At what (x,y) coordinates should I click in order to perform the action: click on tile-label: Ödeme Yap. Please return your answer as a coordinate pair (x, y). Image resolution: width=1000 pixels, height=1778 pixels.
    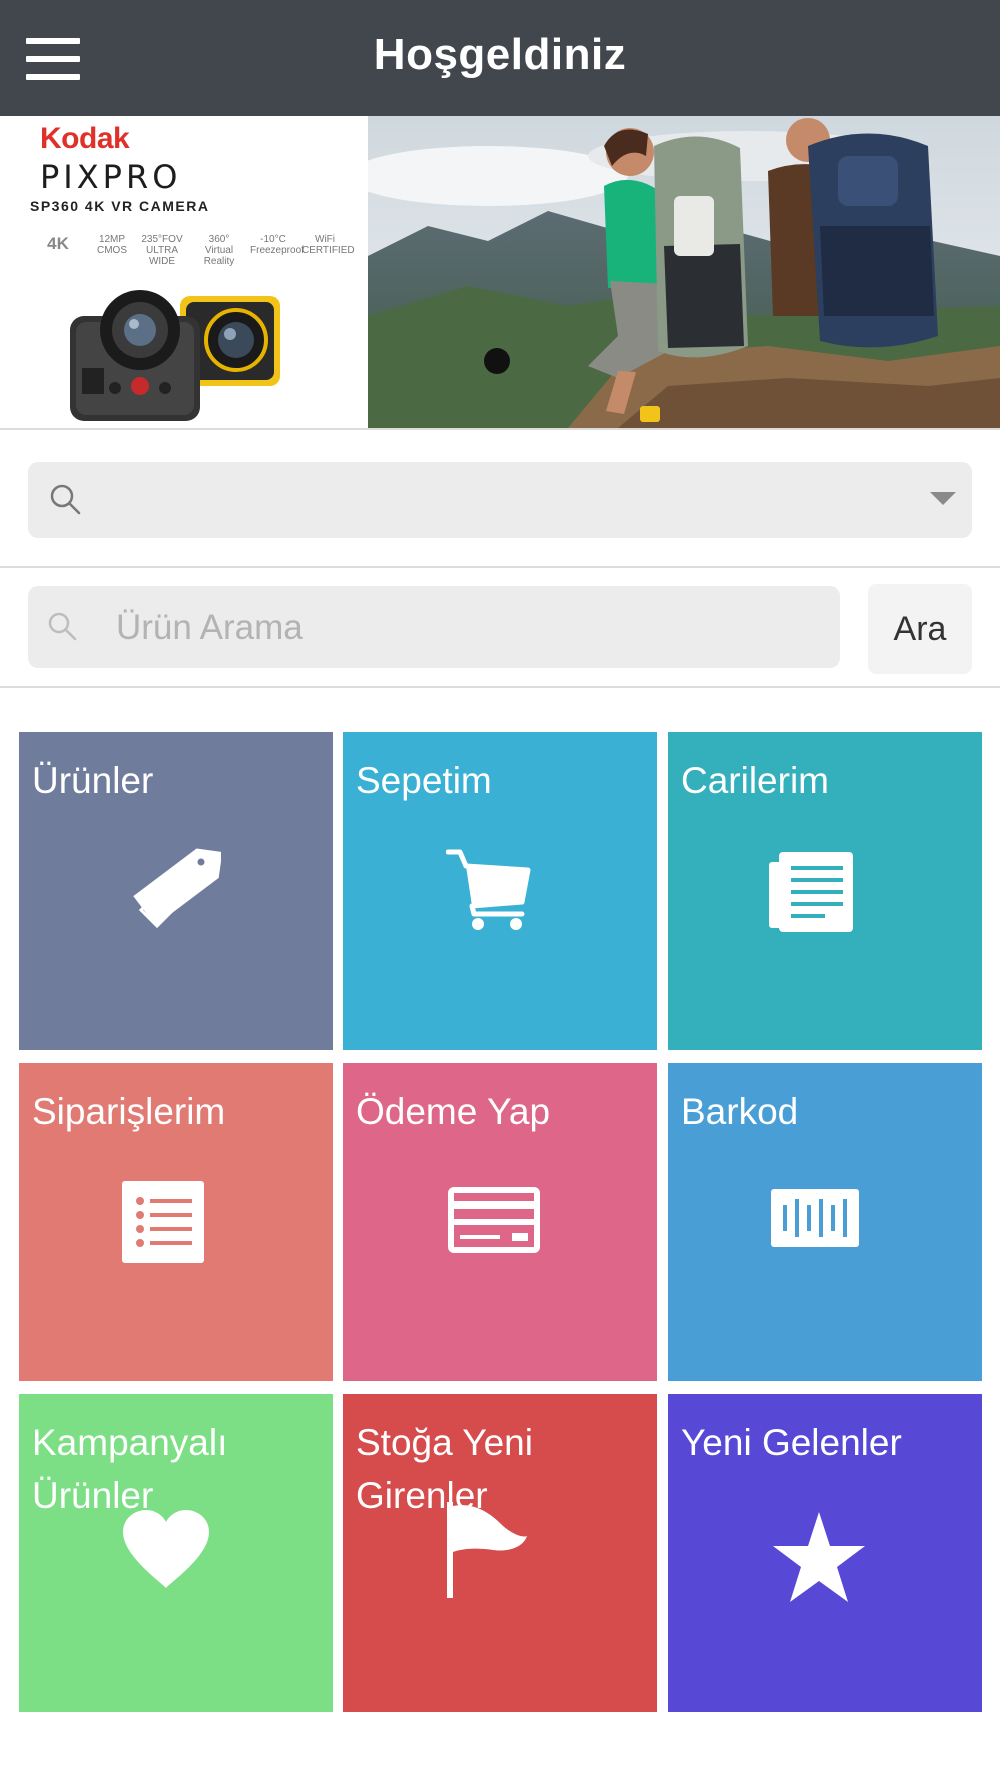
    Looking at the image, I should click on (453, 1111).